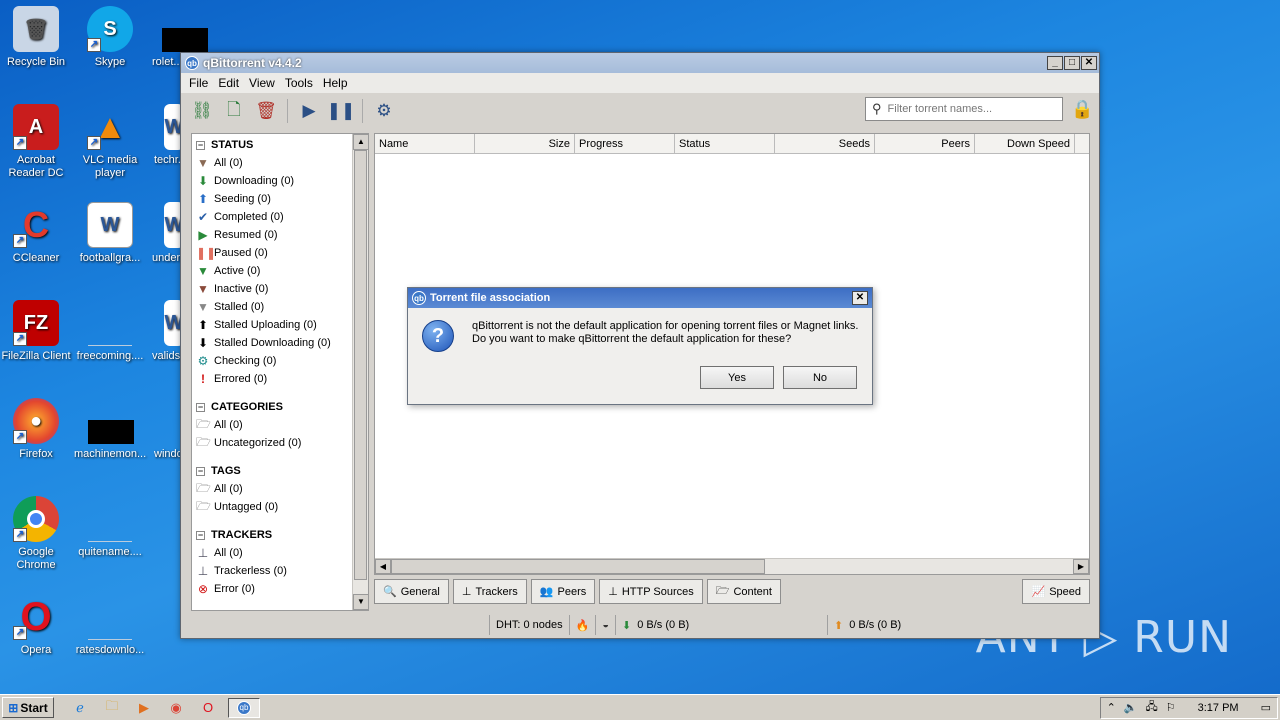 The image size is (1280, 720). What do you see at coordinates (1082, 109) in the screenshot?
I see `lock-icon: 🔒` at bounding box center [1082, 109].